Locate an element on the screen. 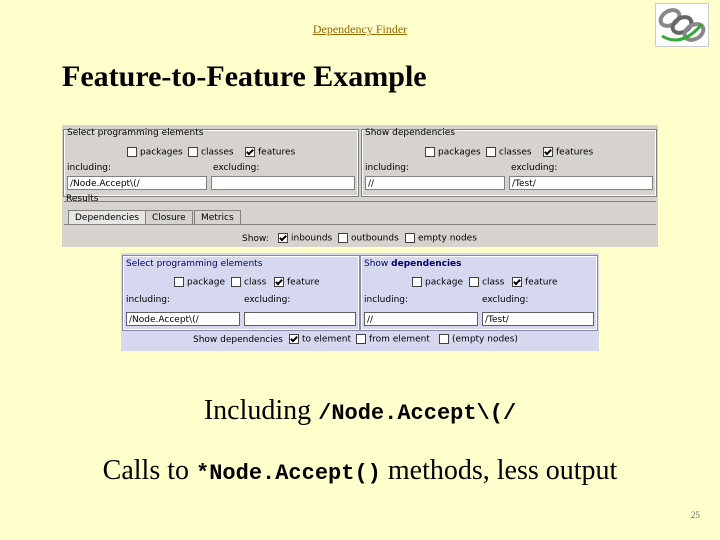 Image resolution: width=720 pixels, height=540 pixels. packages-checkbox: packages is located at coordinates (155, 152).